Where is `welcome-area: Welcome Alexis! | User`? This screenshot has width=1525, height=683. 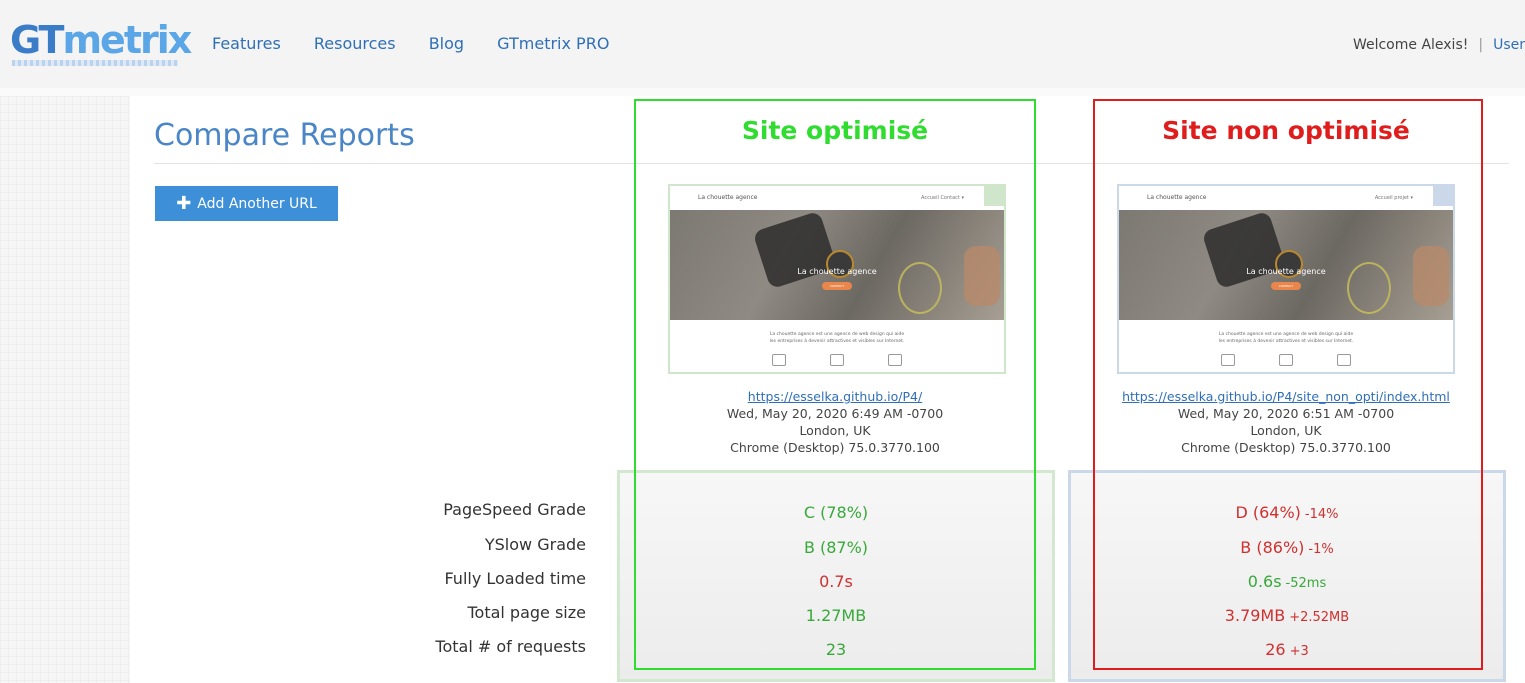 welcome-area: Welcome Alexis! | User is located at coordinates (1439, 45).